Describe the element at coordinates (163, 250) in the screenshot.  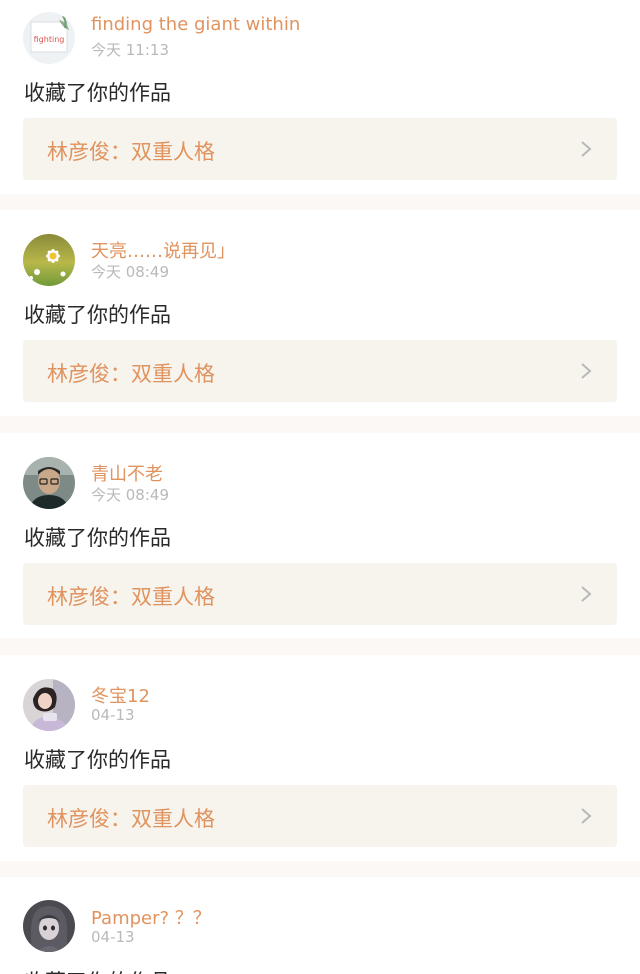
I see `username: 天亮……说再见」` at that location.